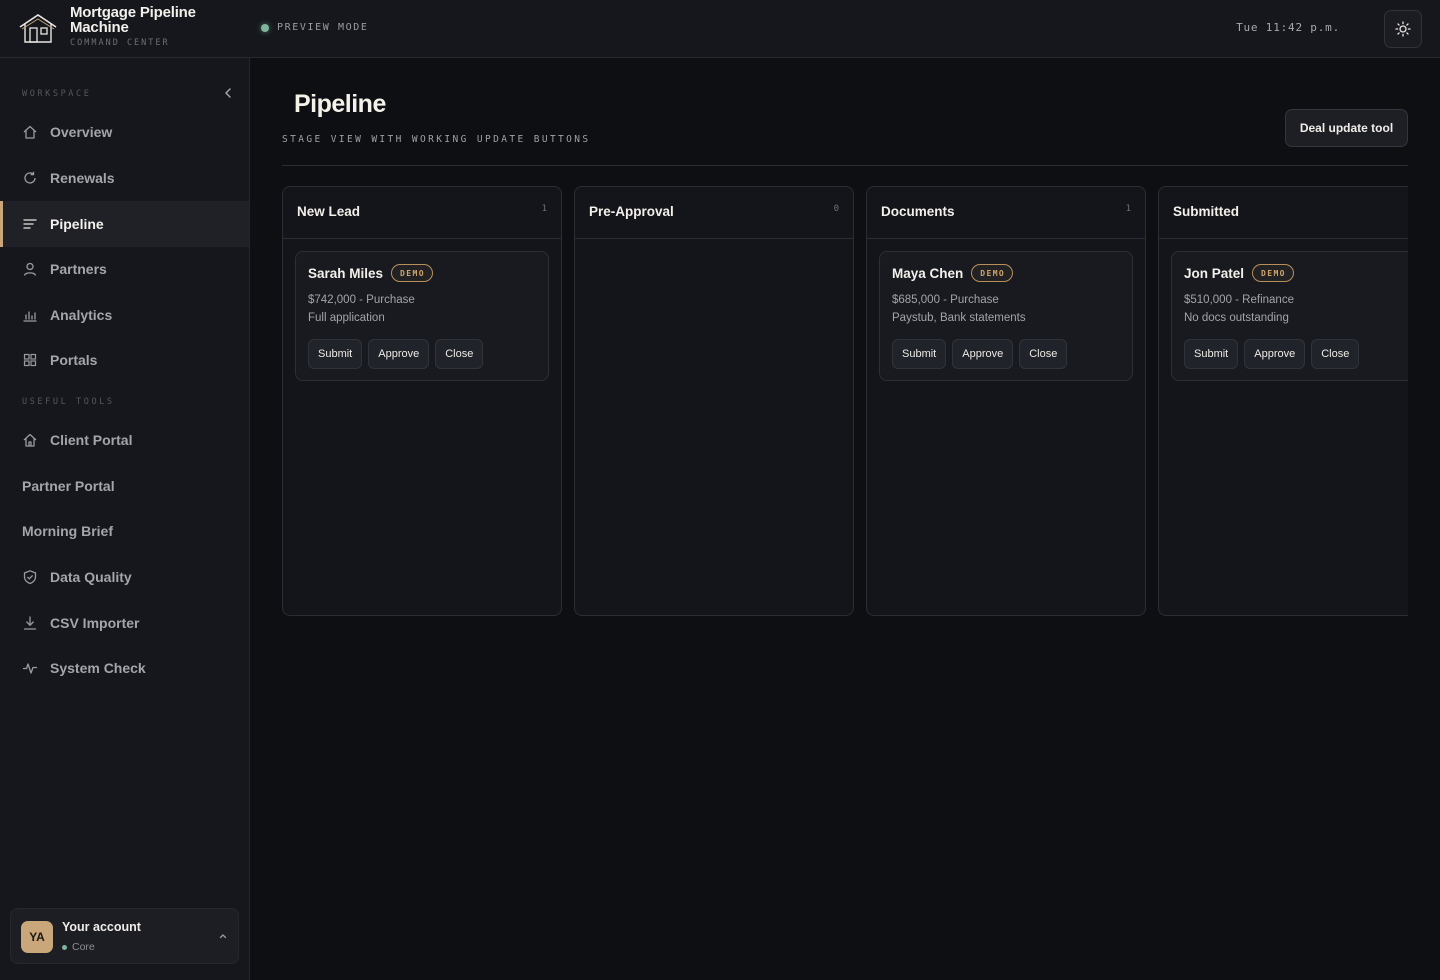  Describe the element at coordinates (78, 269) in the screenshot. I see `sidebar-item-label: Partners` at that location.